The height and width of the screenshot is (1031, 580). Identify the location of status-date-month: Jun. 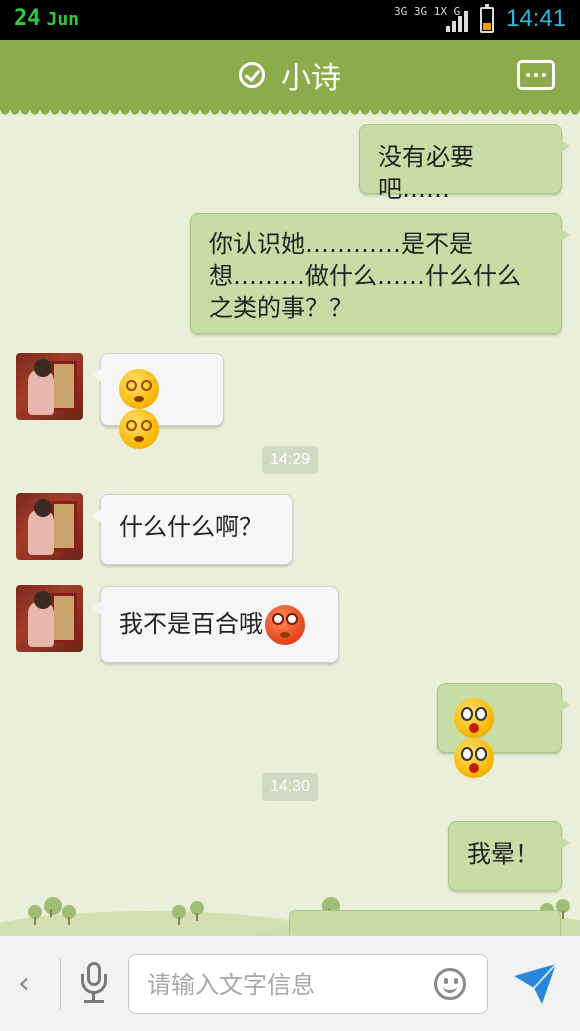
(63, 19).